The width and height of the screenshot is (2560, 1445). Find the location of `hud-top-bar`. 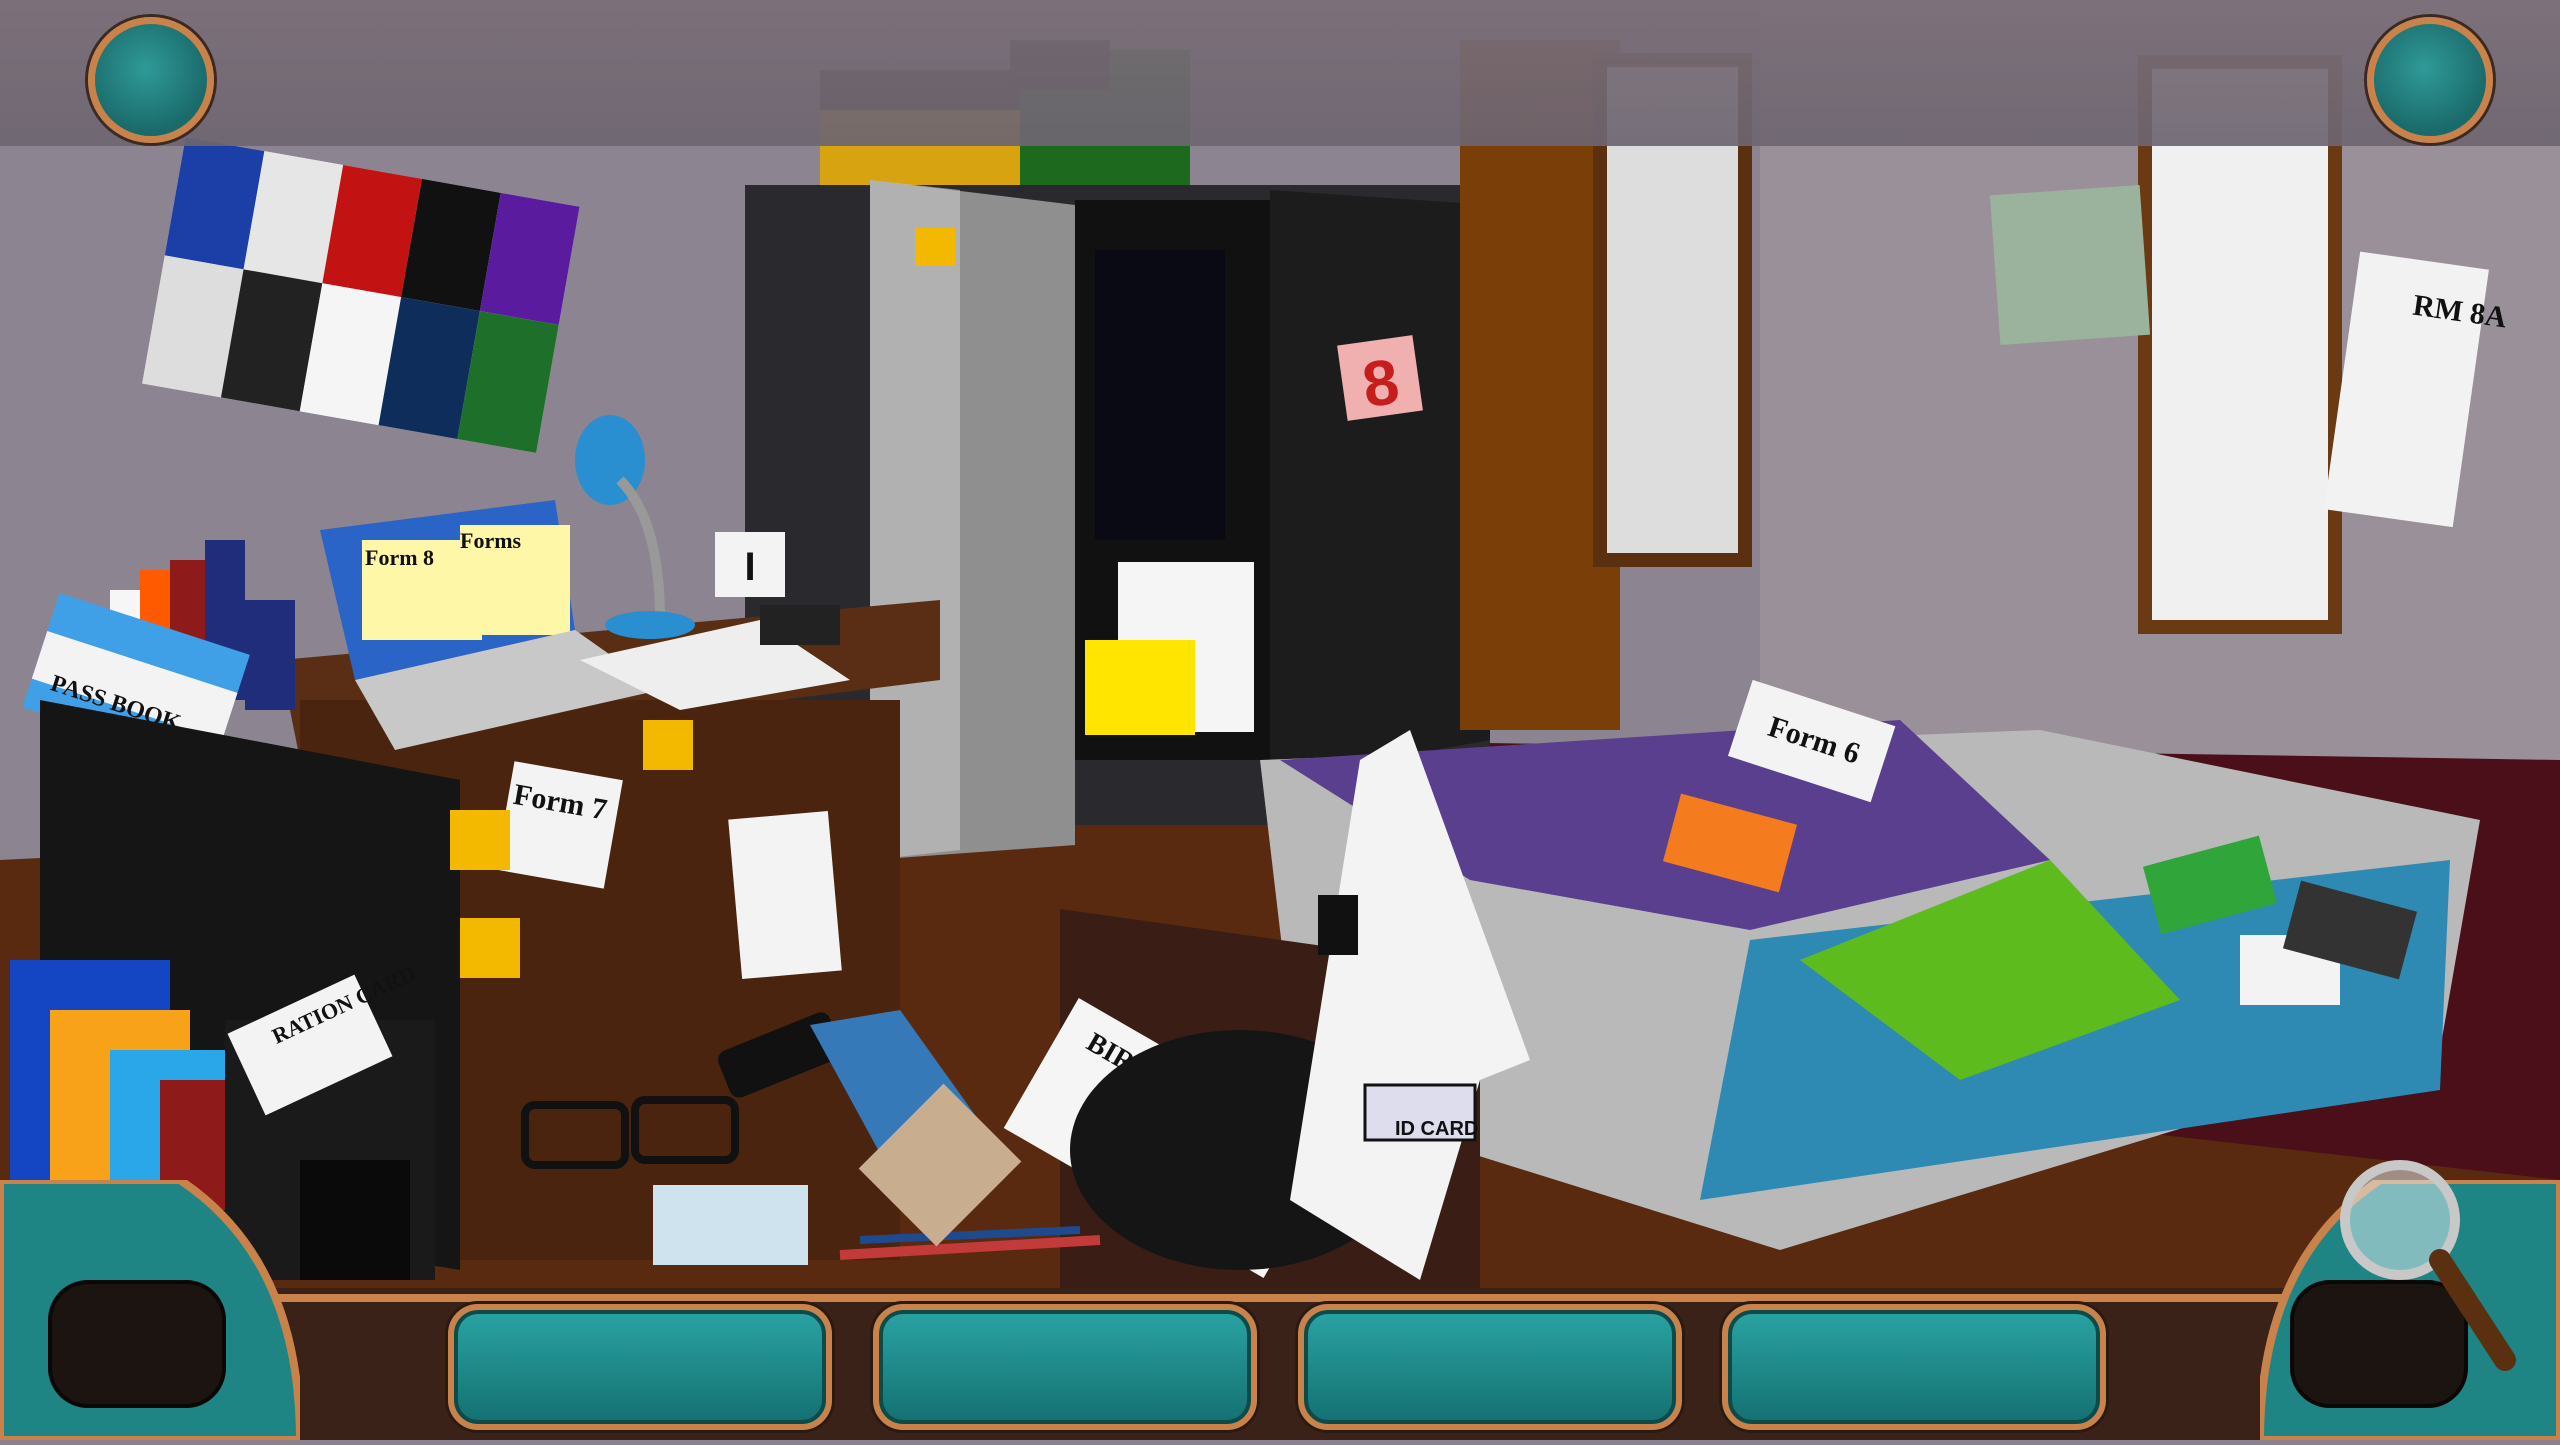

hud-top-bar is located at coordinates (1280, 73).